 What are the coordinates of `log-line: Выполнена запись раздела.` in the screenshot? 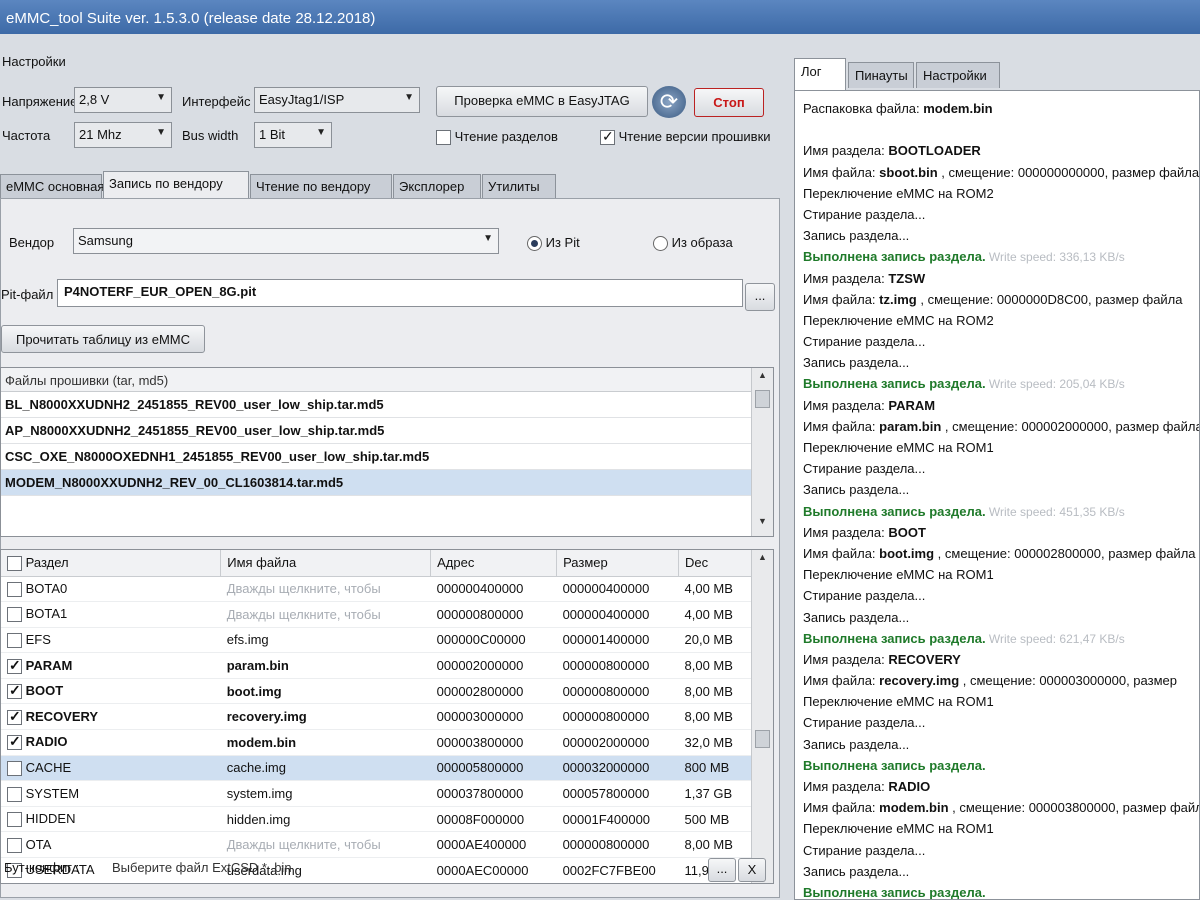 It's located at (1001, 892).